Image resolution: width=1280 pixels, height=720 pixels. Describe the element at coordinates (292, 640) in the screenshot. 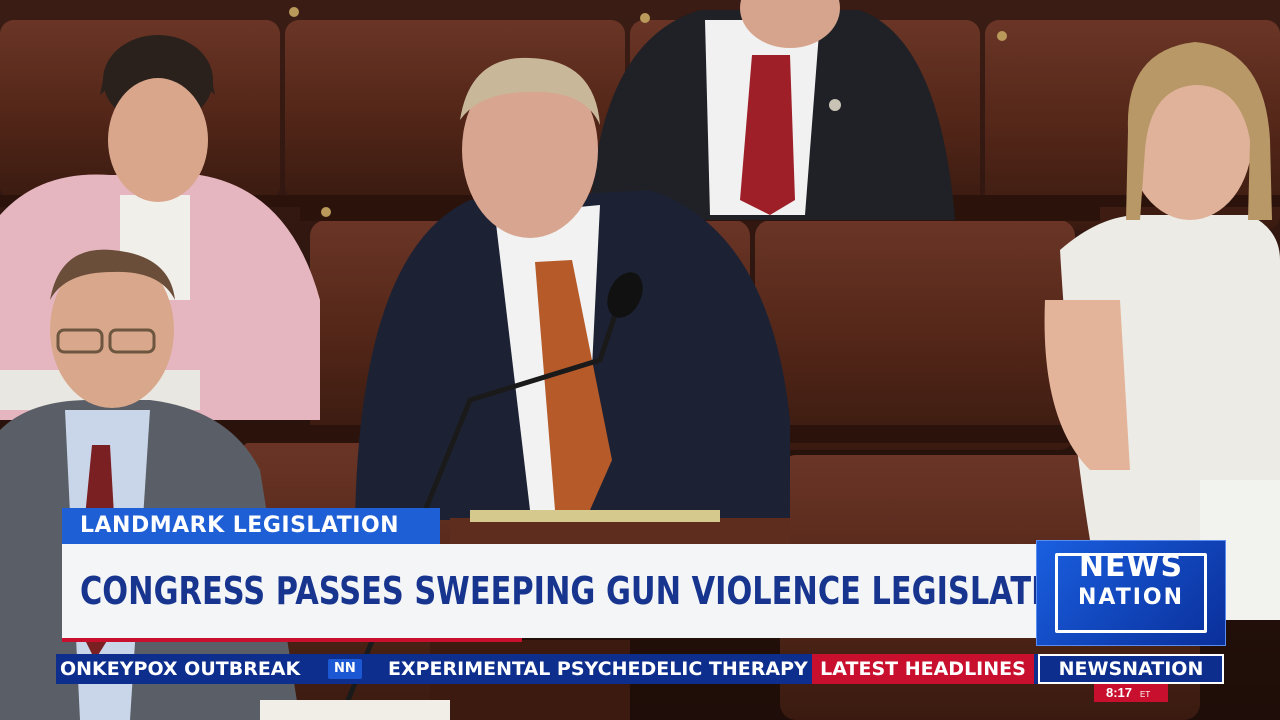

I see `headline-red-accent-line` at that location.